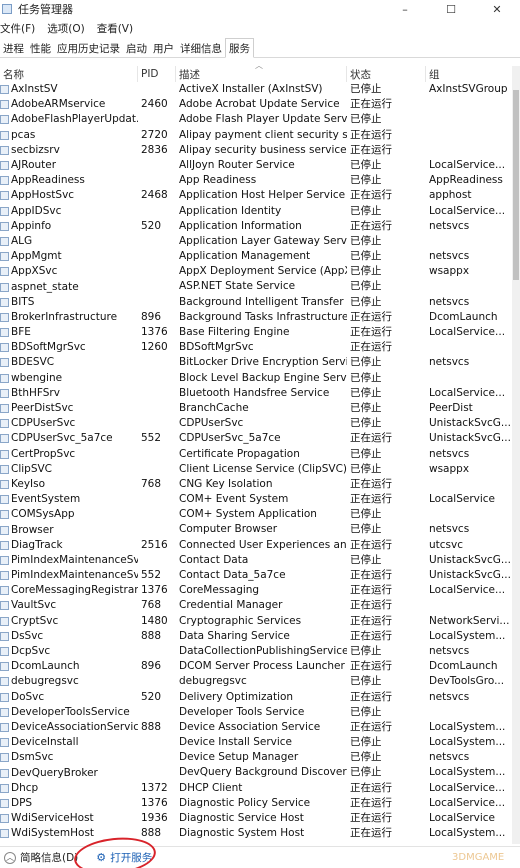 The width and height of the screenshot is (520, 868). I want to click on window-title: 任务管理器, so click(45, 9).